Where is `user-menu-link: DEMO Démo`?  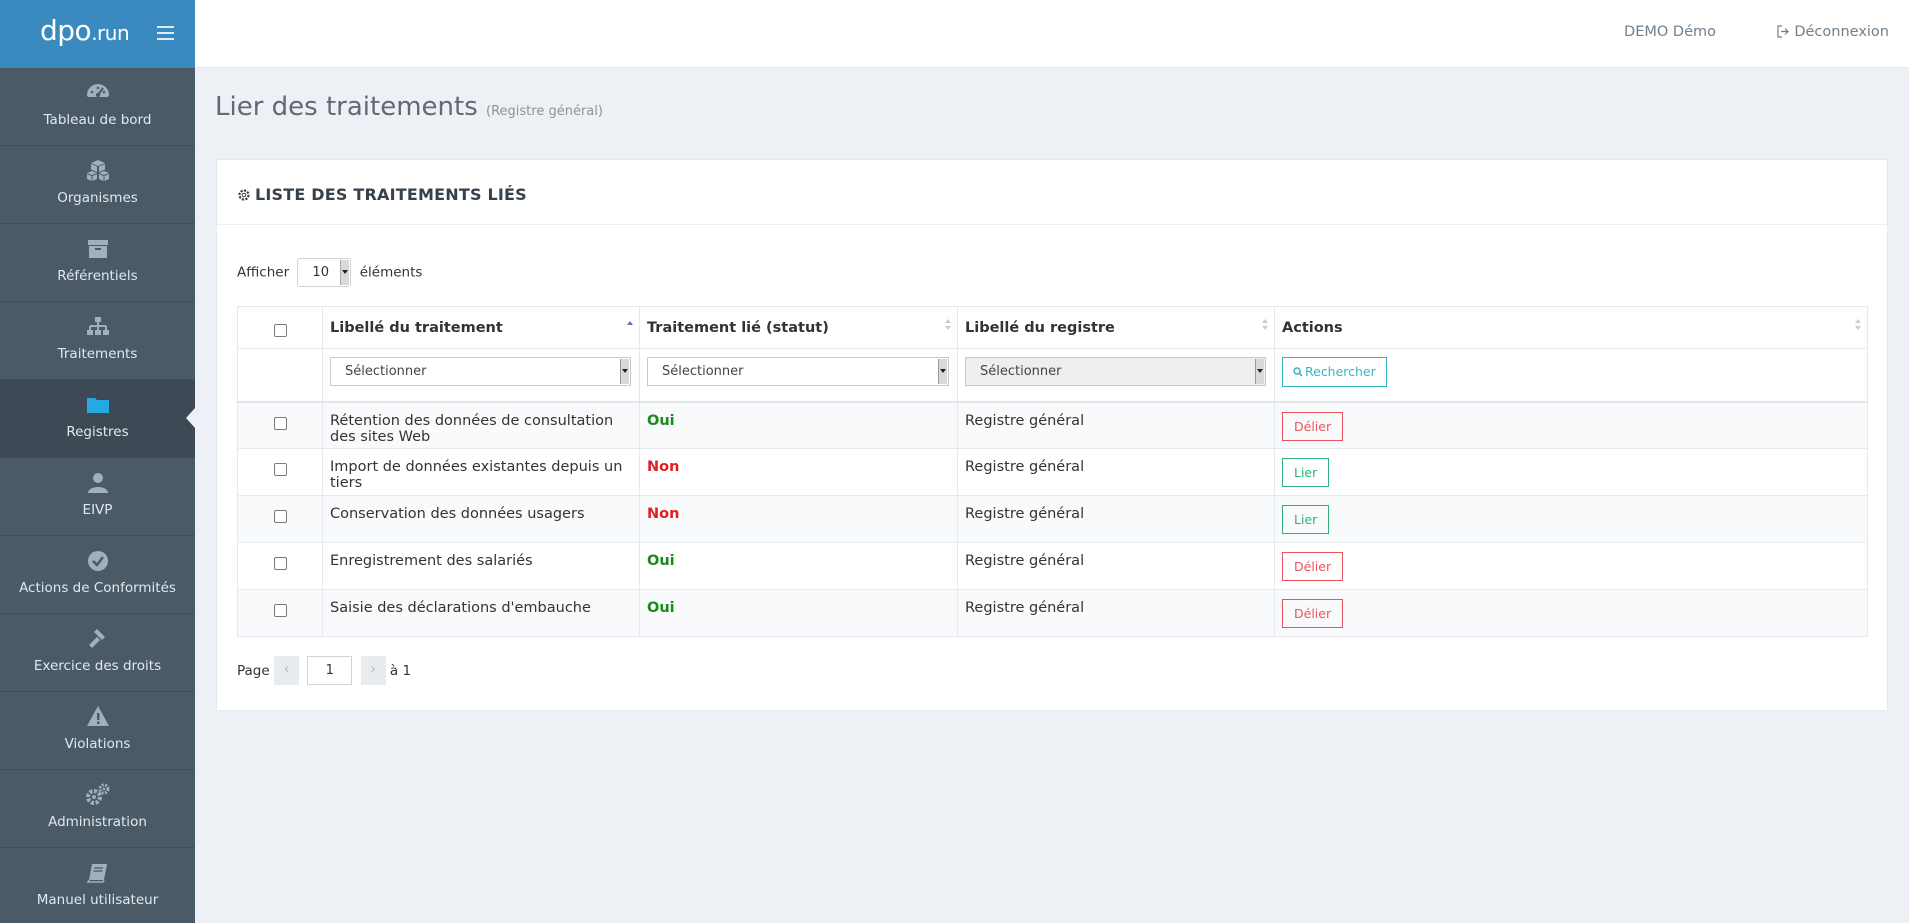 user-menu-link: DEMO Démo is located at coordinates (1670, 32).